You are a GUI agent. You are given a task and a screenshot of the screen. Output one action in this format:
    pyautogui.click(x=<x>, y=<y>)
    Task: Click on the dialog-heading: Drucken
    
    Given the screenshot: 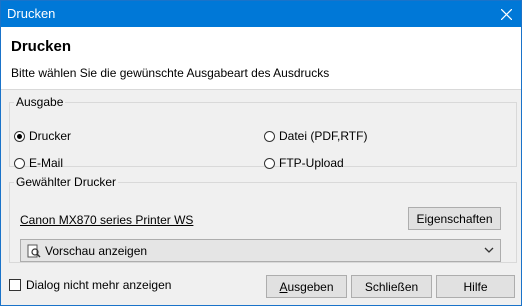 What is the action you would take?
    pyautogui.click(x=41, y=46)
    